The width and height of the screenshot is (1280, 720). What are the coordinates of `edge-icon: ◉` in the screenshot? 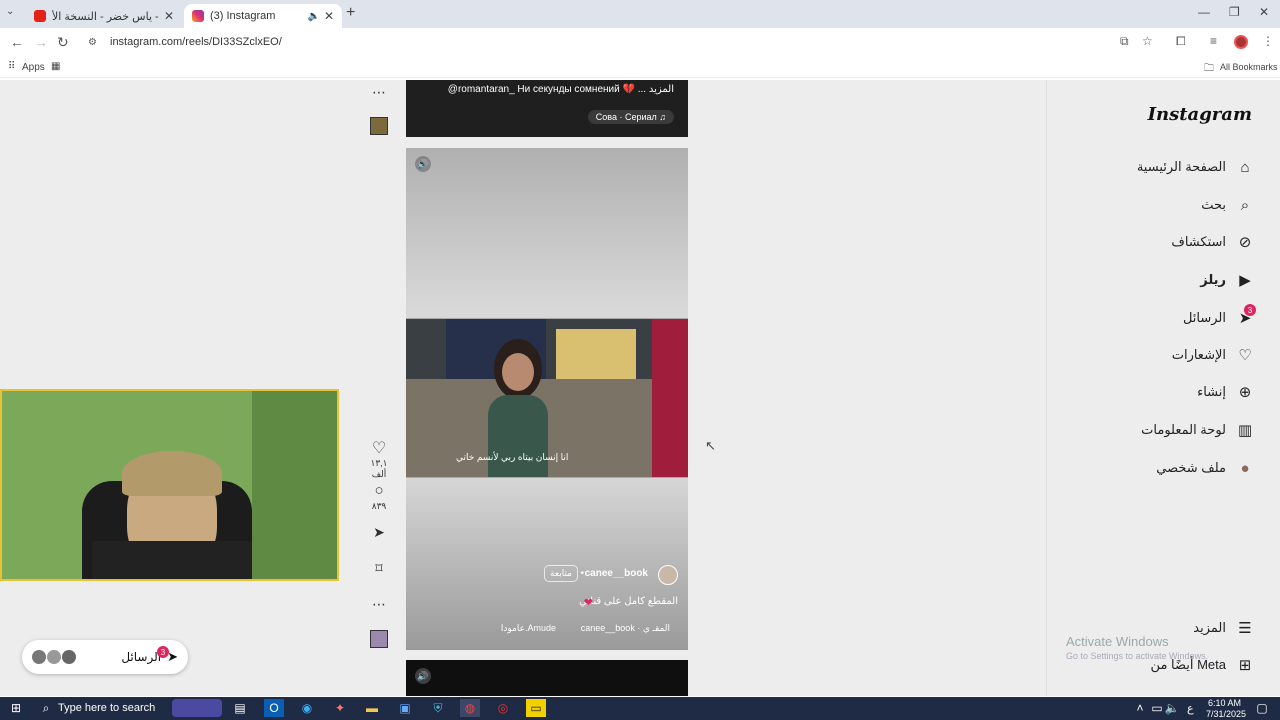 It's located at (307, 708).